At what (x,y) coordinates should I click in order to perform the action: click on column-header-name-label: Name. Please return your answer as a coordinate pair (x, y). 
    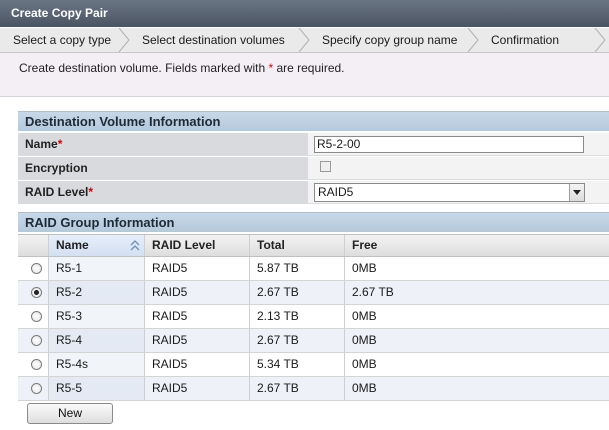
    Looking at the image, I should click on (72, 245).